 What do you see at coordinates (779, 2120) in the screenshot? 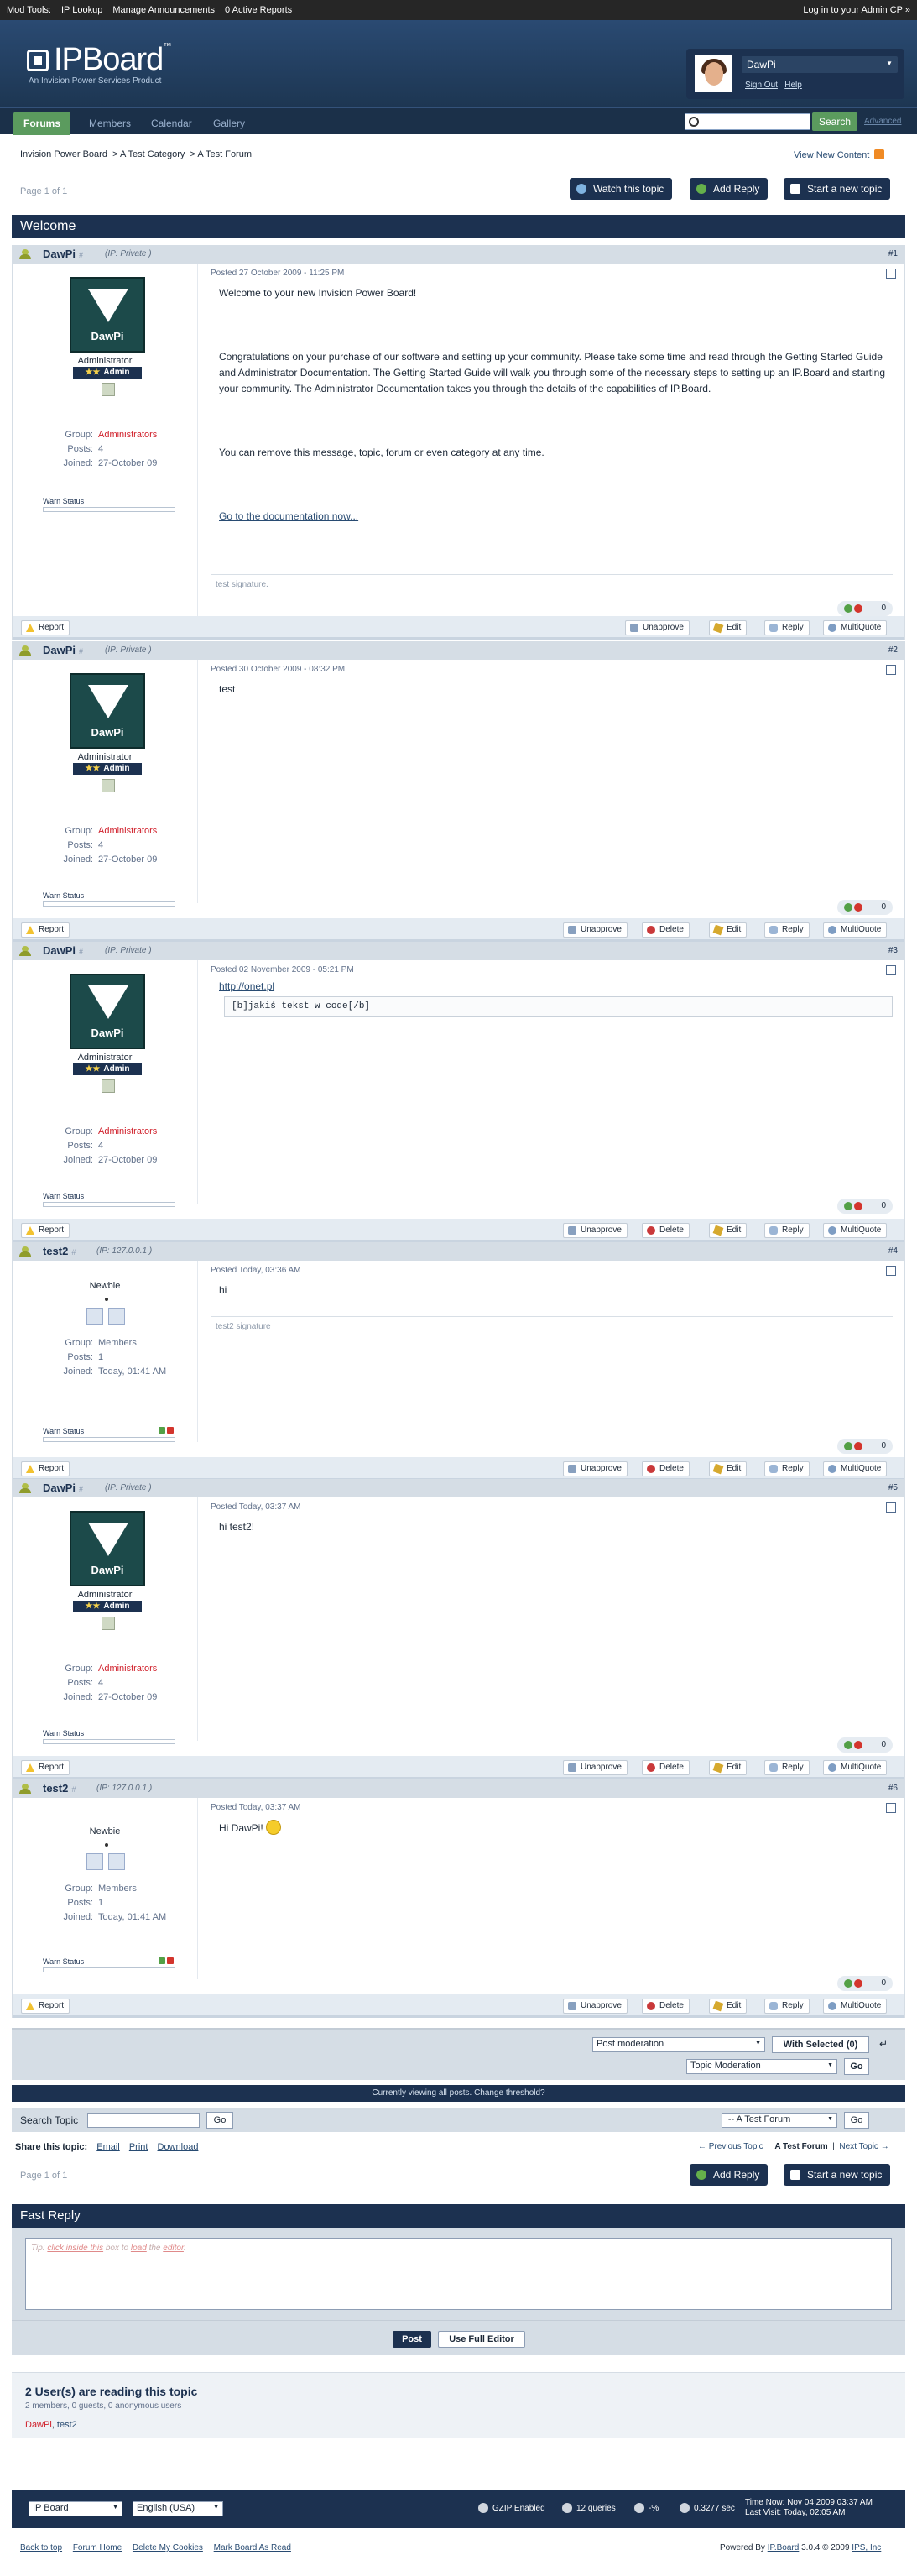
I see `forum-jump-select: |-- A Test Forum` at bounding box center [779, 2120].